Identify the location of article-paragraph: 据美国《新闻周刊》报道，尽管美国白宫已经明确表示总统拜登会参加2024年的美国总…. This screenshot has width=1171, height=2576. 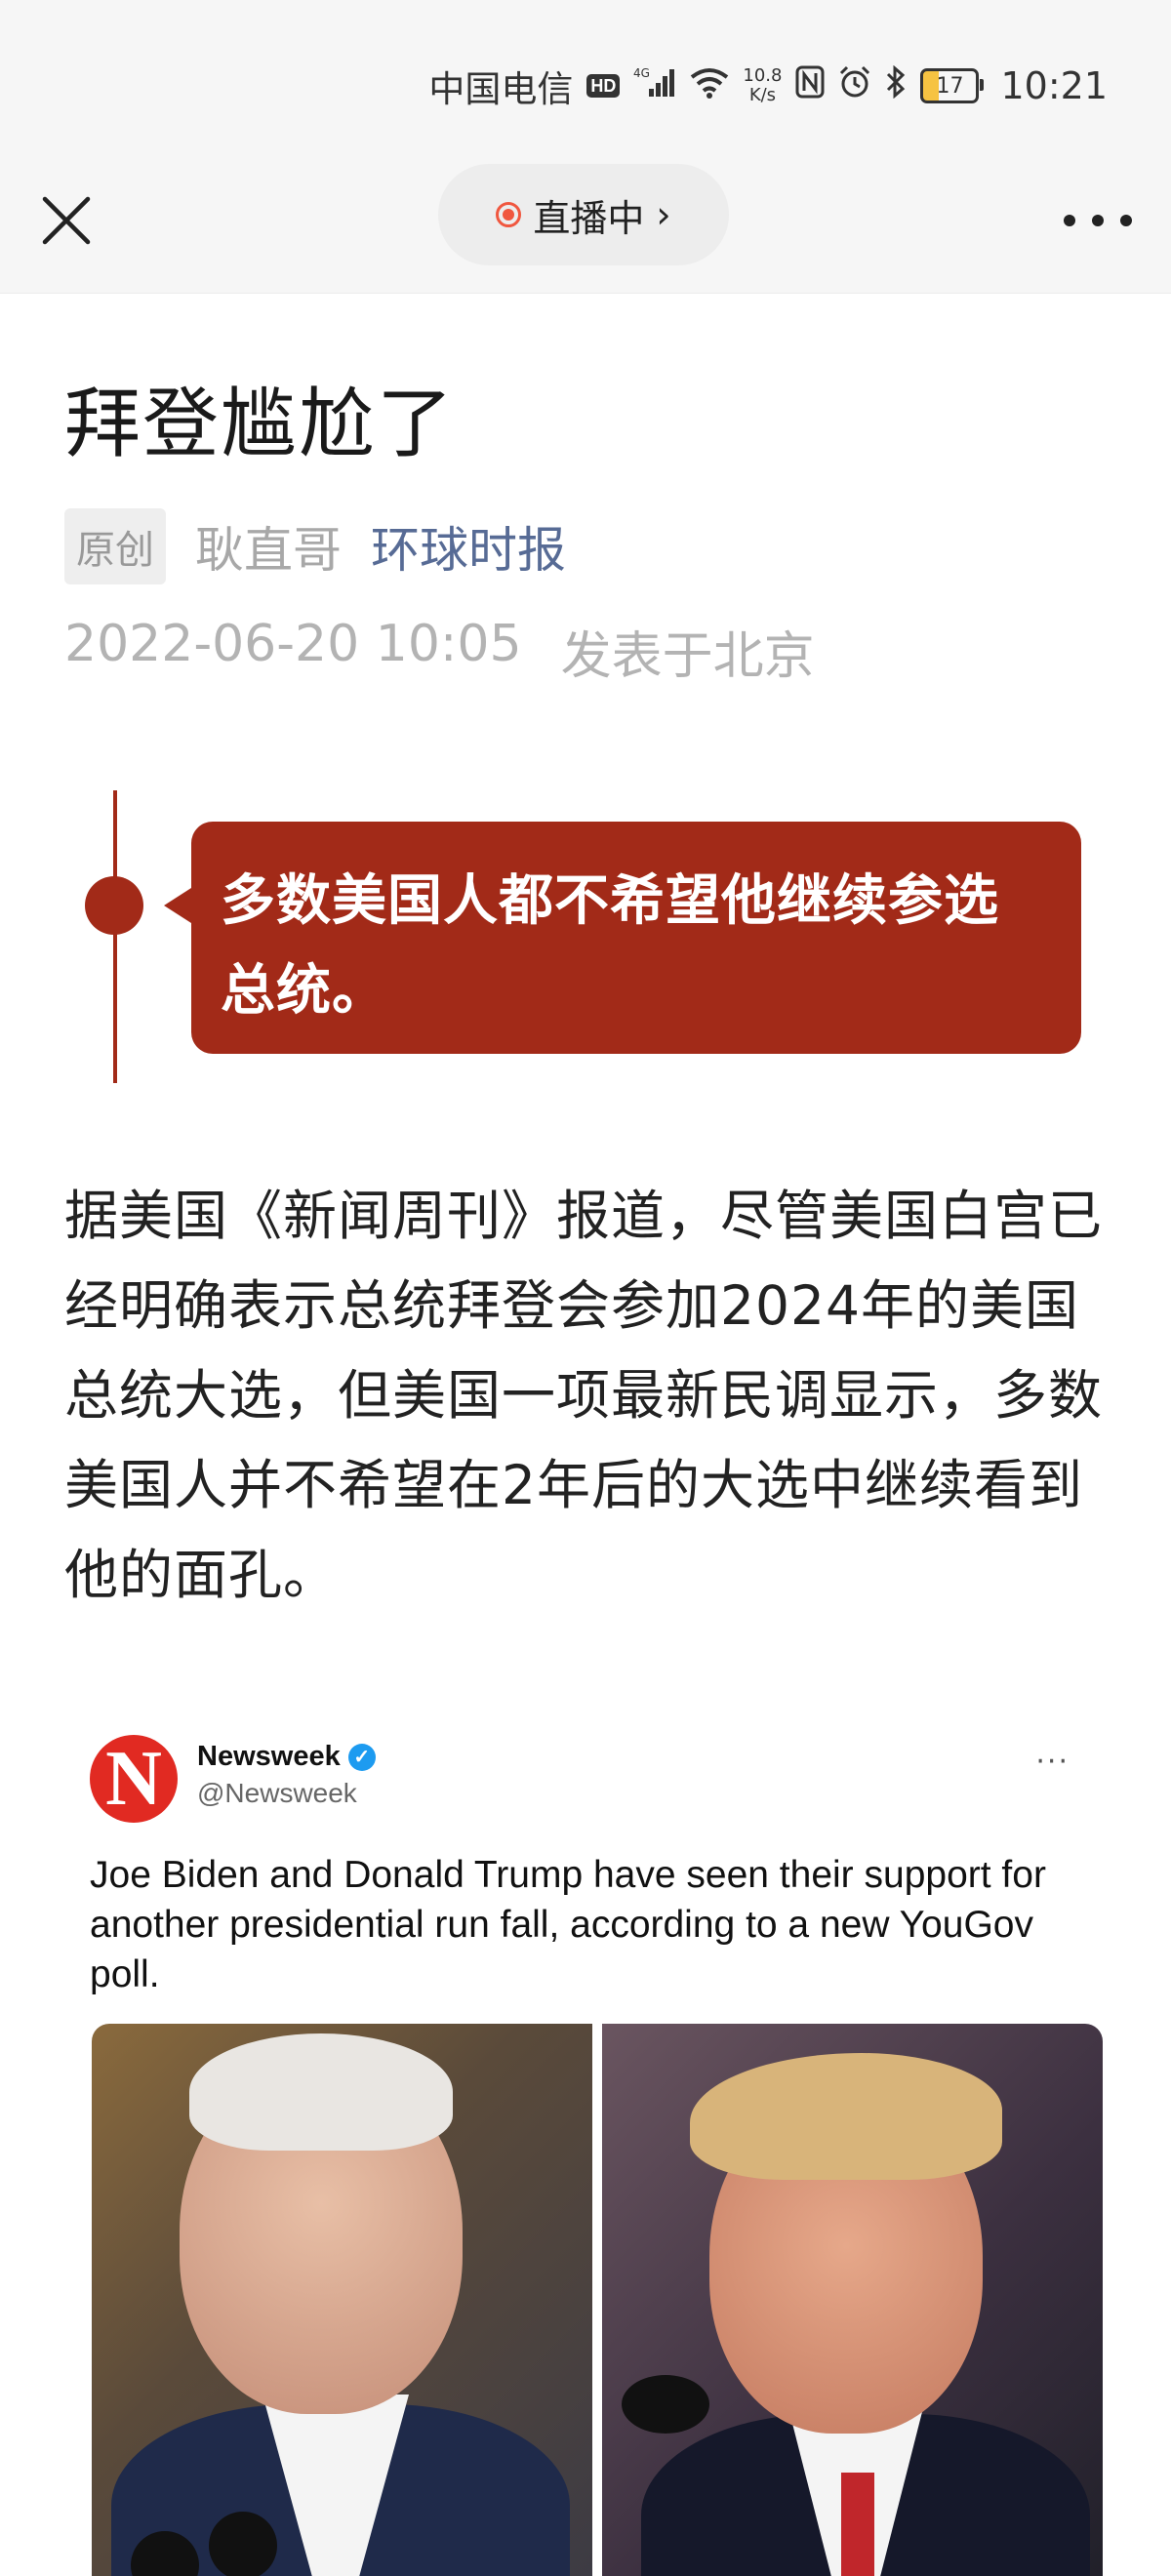
(584, 1395).